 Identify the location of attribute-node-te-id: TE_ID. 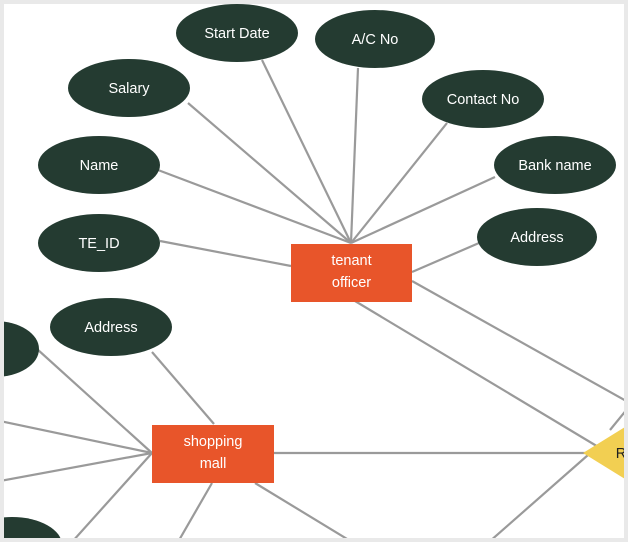
(99, 243).